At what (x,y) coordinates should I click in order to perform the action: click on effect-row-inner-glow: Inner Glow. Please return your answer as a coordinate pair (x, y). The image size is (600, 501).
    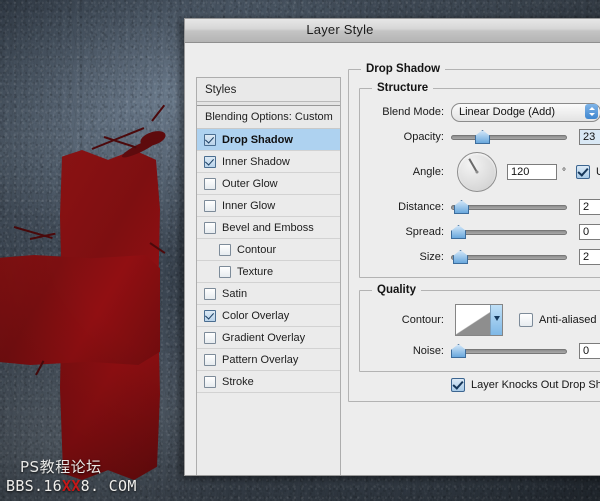
    Looking at the image, I should click on (268, 206).